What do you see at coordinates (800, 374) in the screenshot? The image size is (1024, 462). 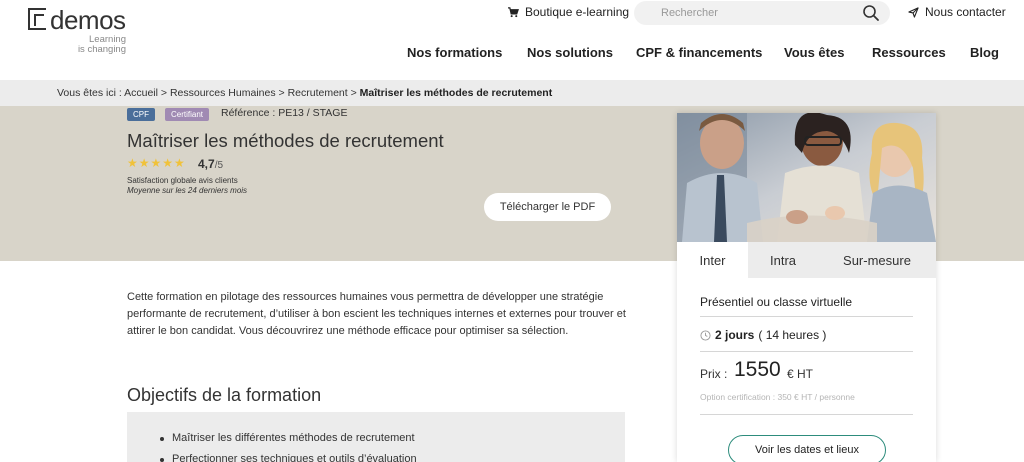 I see `price-suffix: € HT` at bounding box center [800, 374].